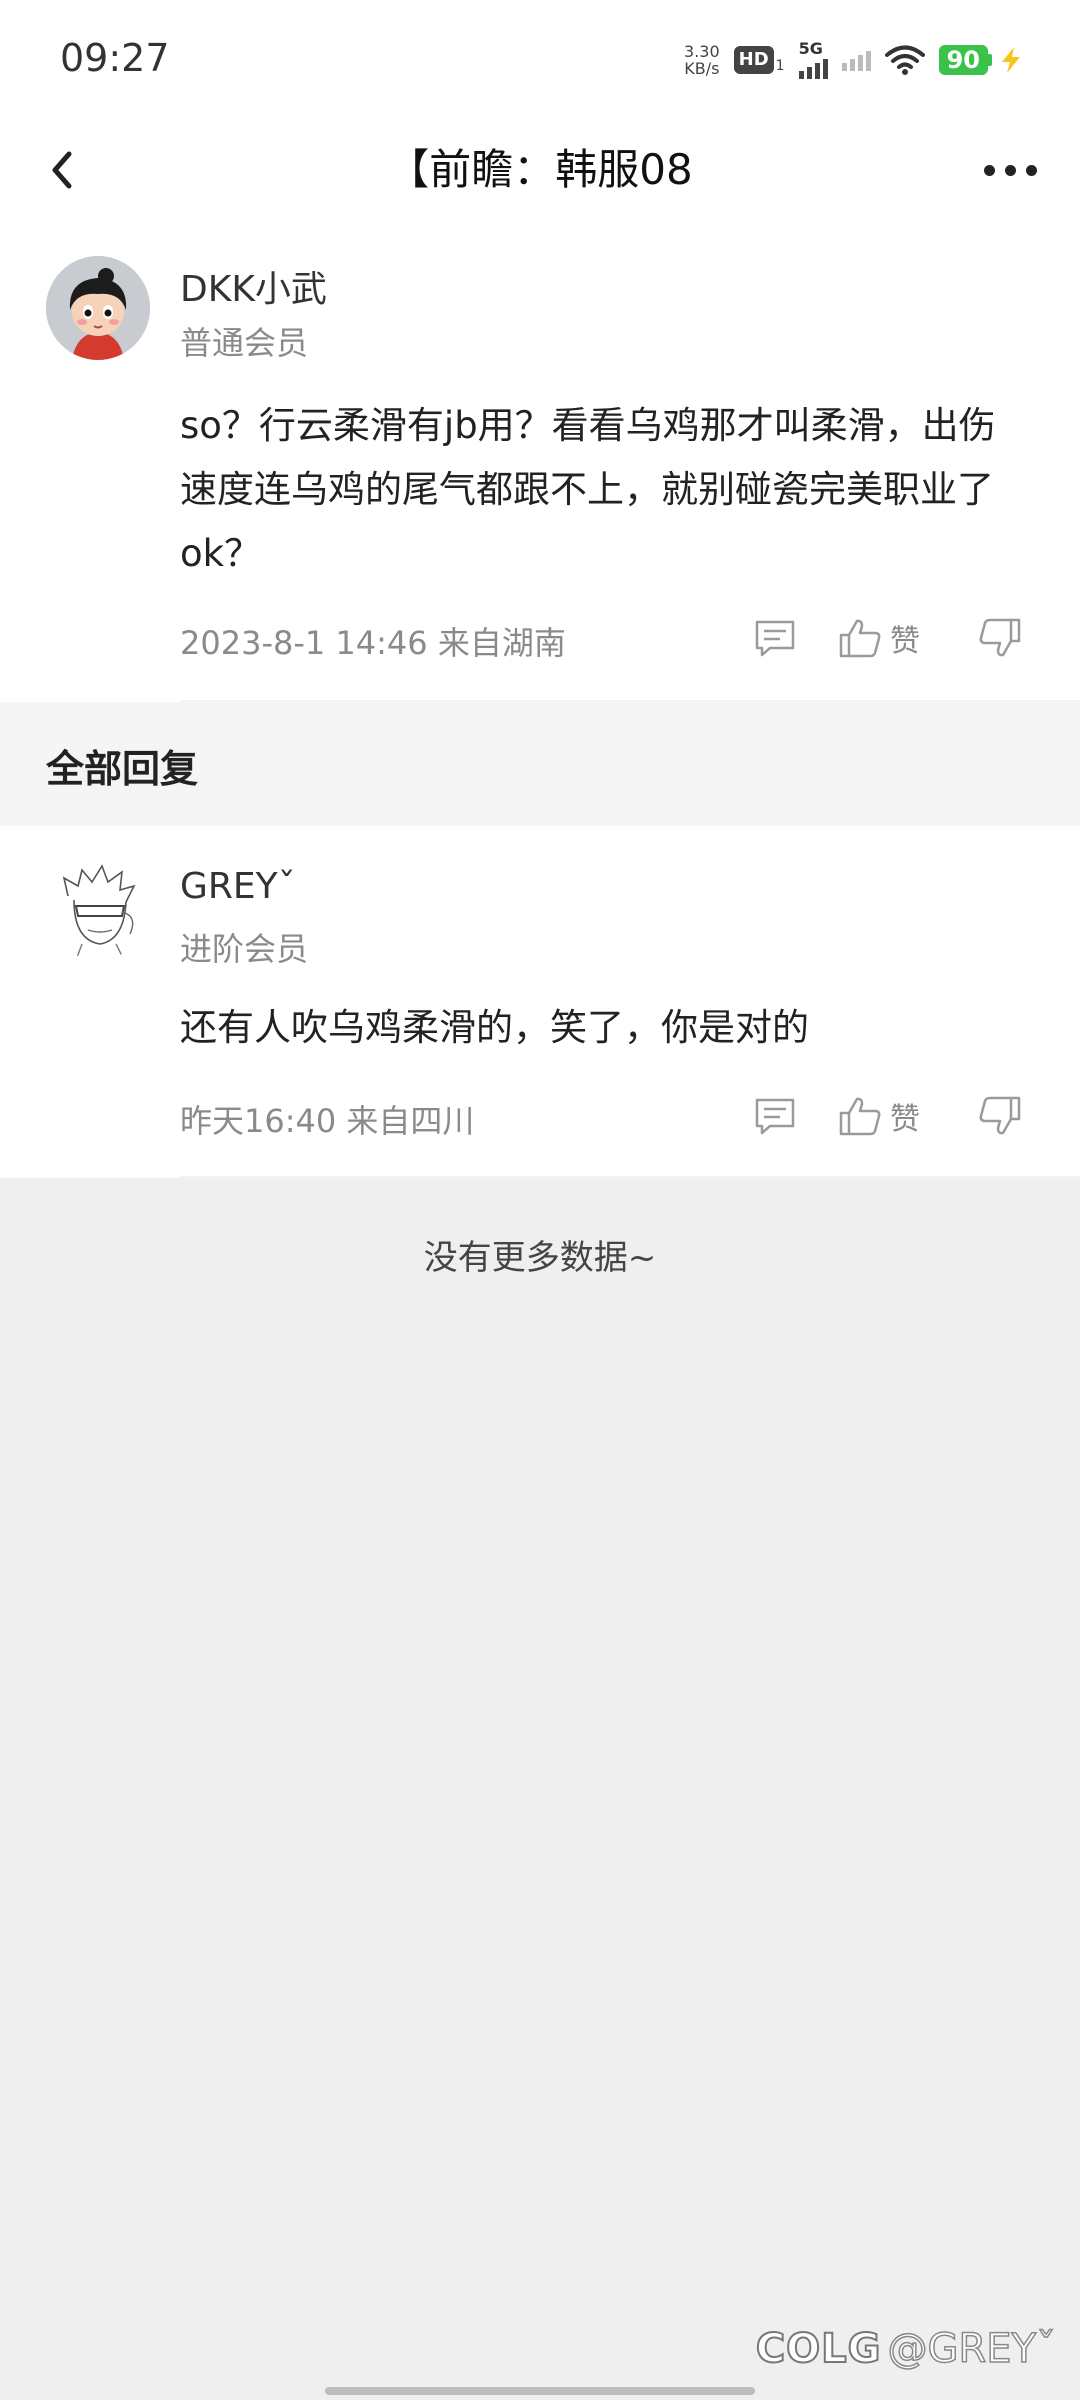 The image size is (1080, 2400). I want to click on top-app-bar: 【前瞻：韩服08, so click(540, 170).